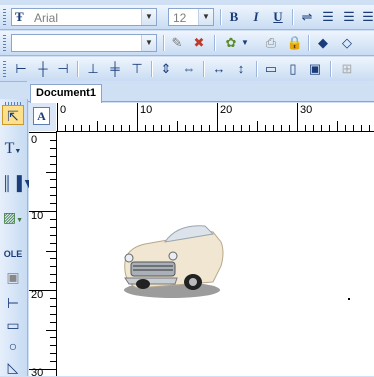  Describe the element at coordinates (13, 346) in the screenshot. I see `ellipse-tool-icon: ○` at that location.